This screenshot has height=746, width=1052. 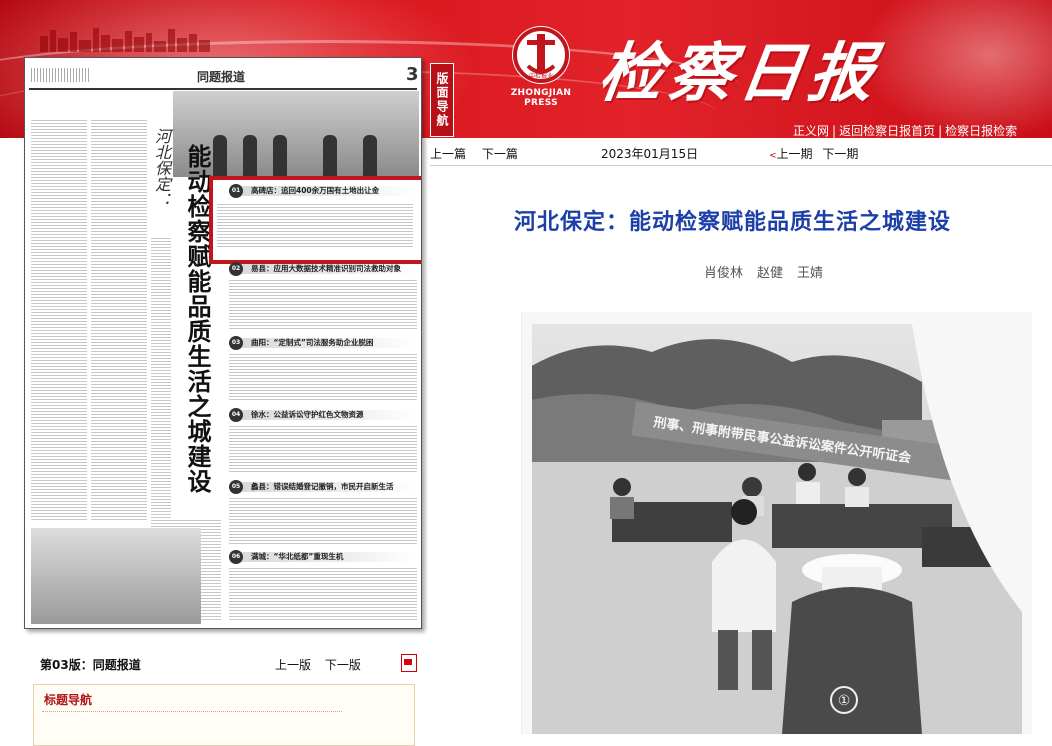 What do you see at coordinates (810, 273) in the screenshot?
I see `author: 王婧` at bounding box center [810, 273].